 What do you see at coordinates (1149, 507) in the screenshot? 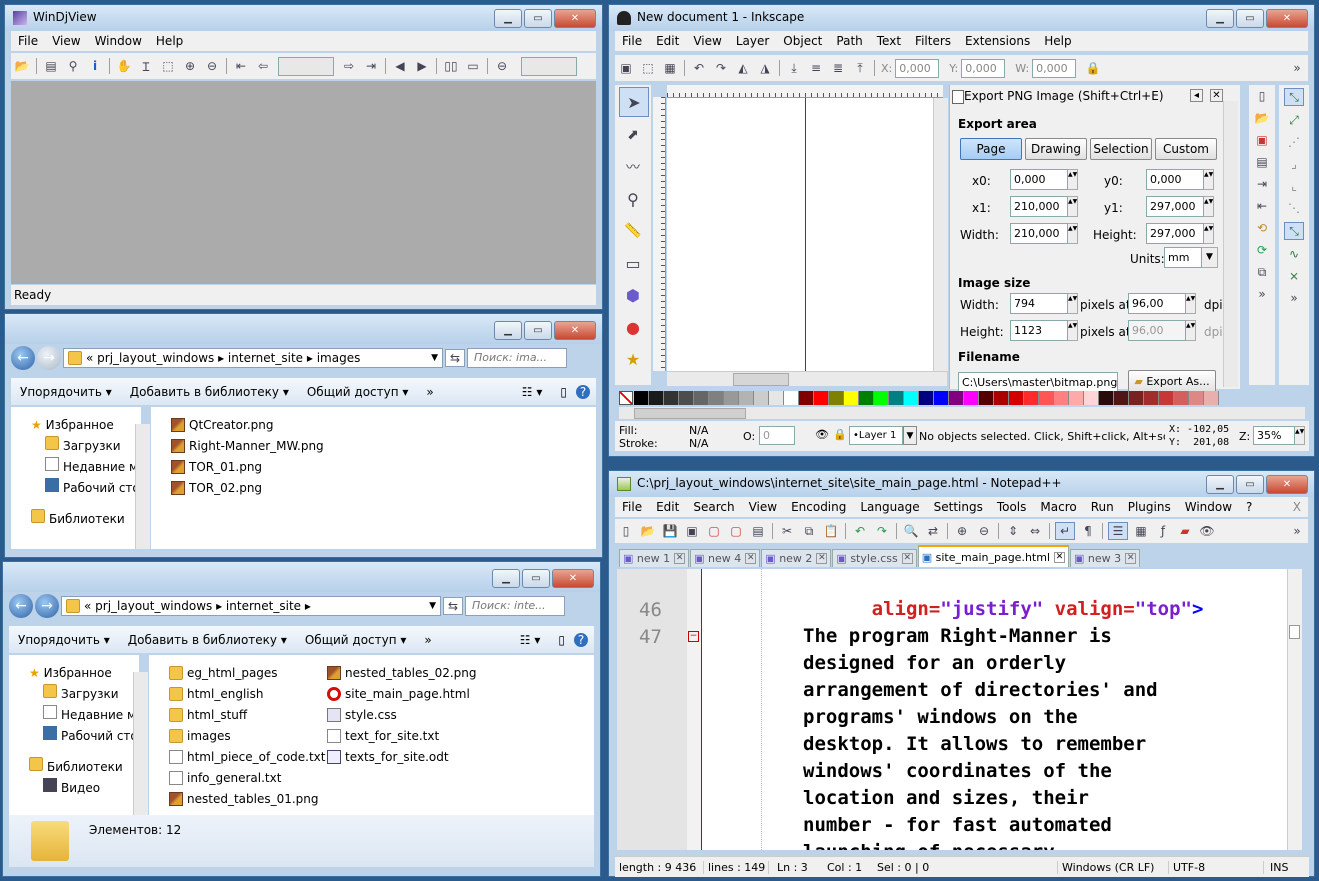
I see `menu-plugins: Plugins` at bounding box center [1149, 507].